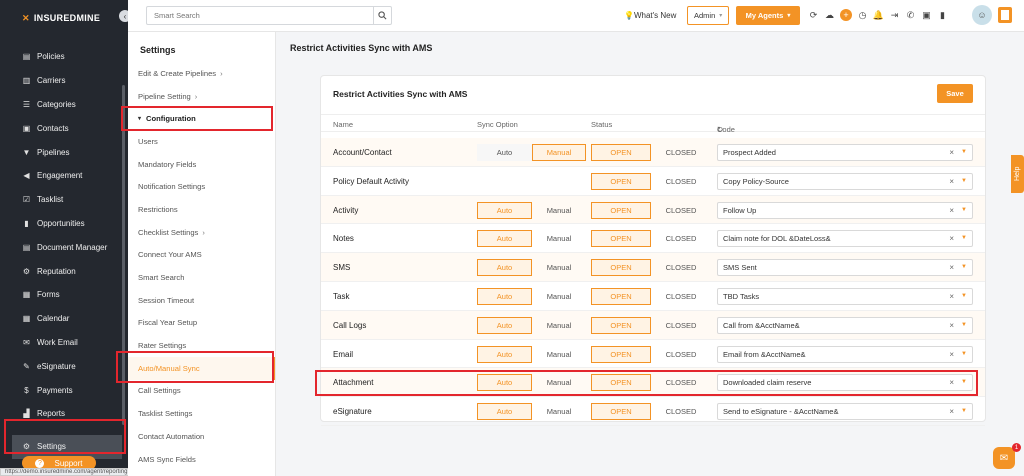 Image resolution: width=1024 pixels, height=476 pixels. What do you see at coordinates (650, 15) in the screenshot?
I see `whats-new-link: 💡What's New` at bounding box center [650, 15].